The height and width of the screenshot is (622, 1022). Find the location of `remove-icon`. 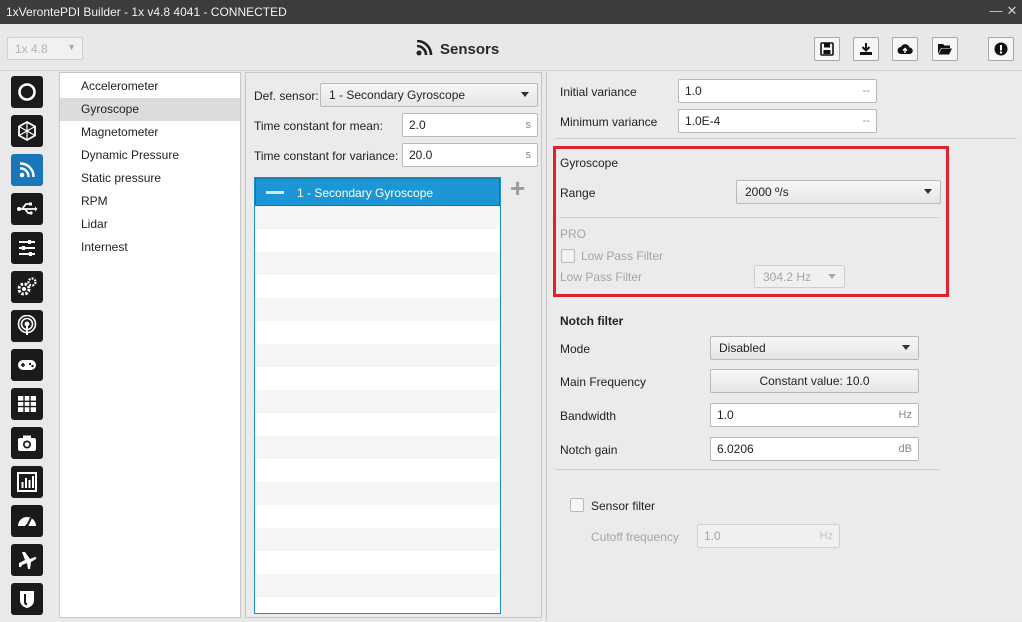

remove-icon is located at coordinates (275, 192).